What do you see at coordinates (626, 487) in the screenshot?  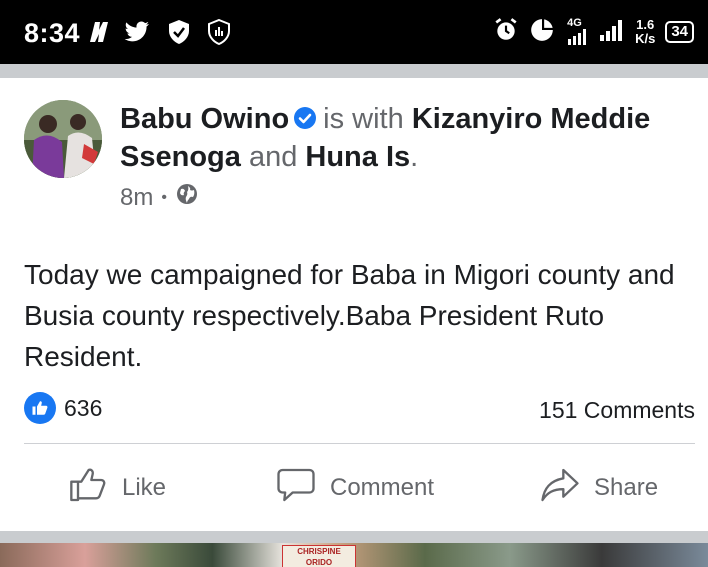 I see `share-label: Share` at bounding box center [626, 487].